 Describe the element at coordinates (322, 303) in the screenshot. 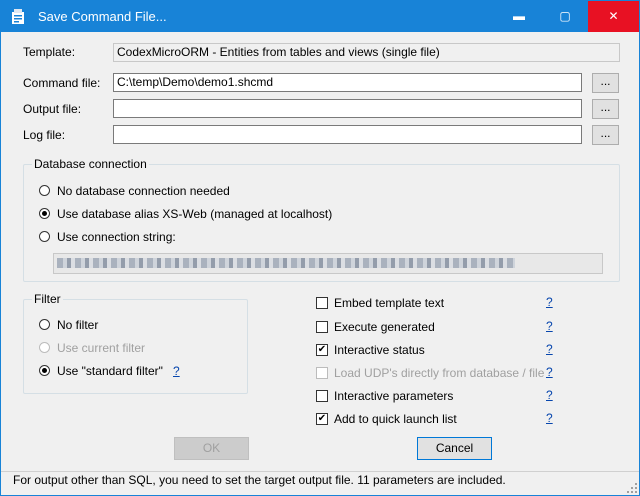

I see `embed-template-checkbox` at that location.